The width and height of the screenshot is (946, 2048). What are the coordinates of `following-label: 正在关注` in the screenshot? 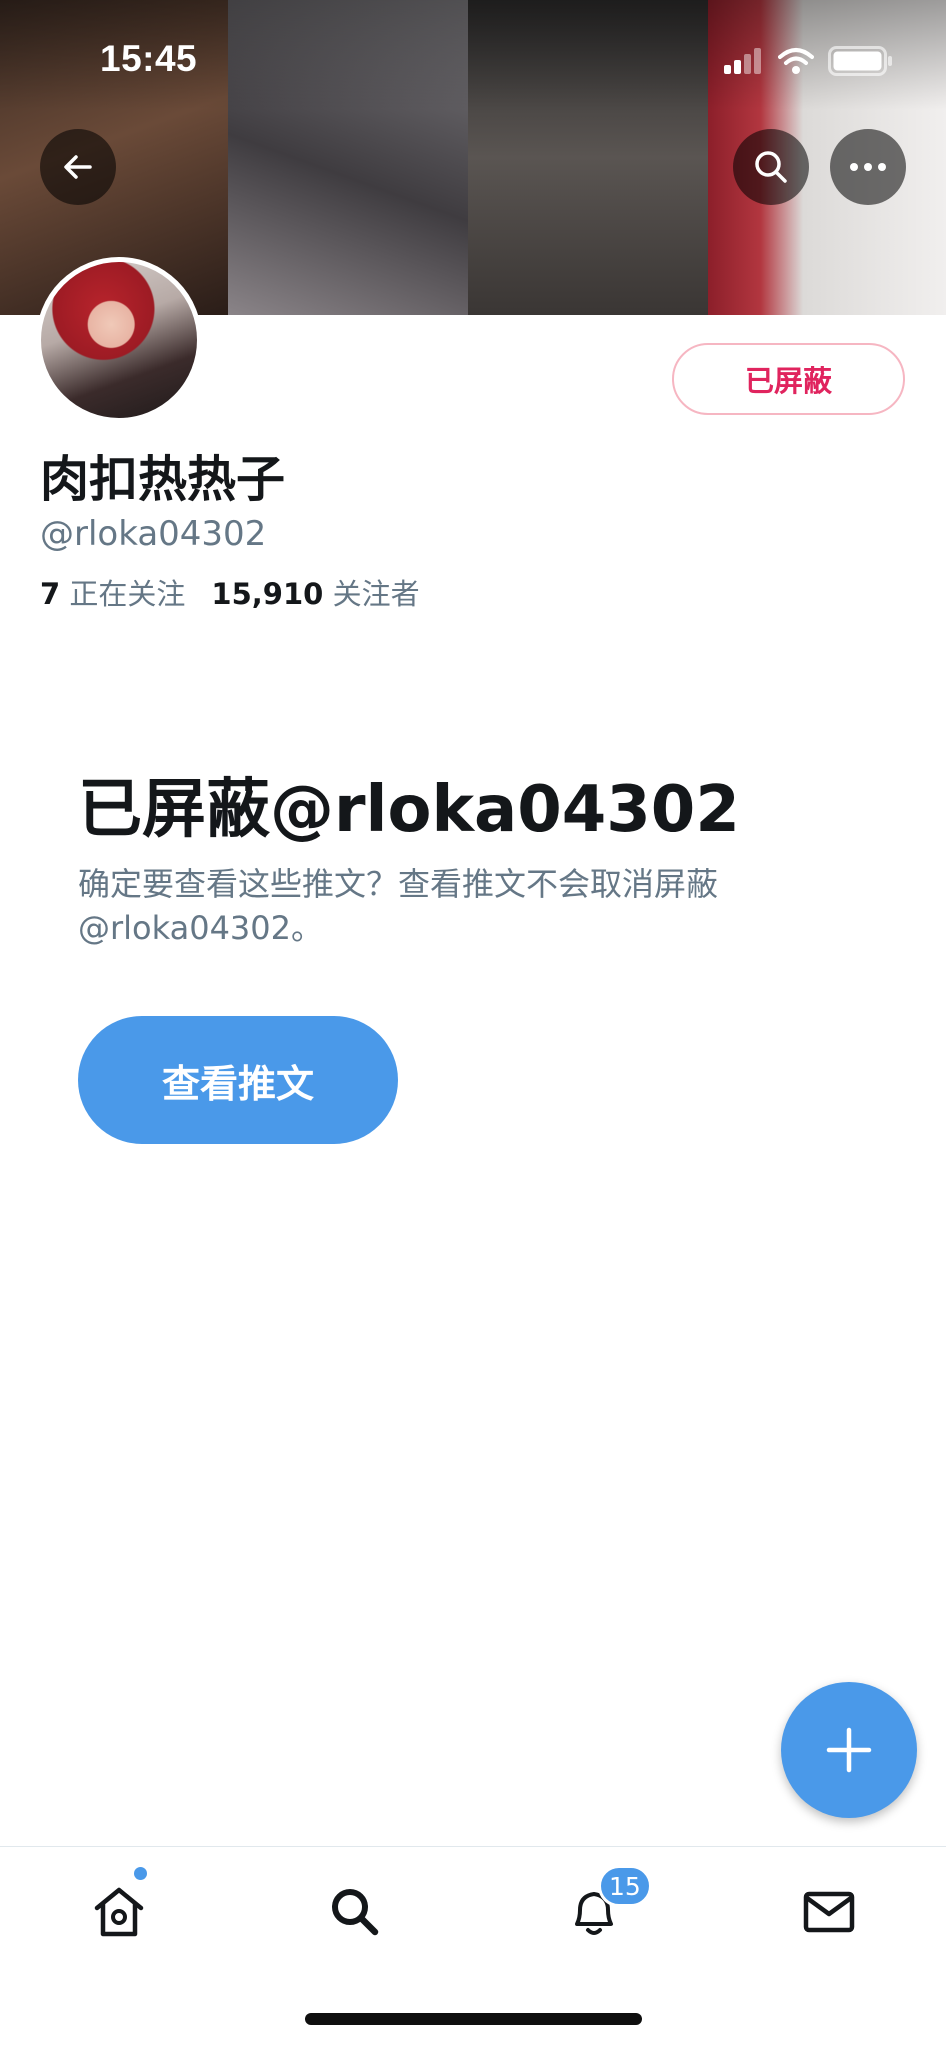 It's located at (127, 594).